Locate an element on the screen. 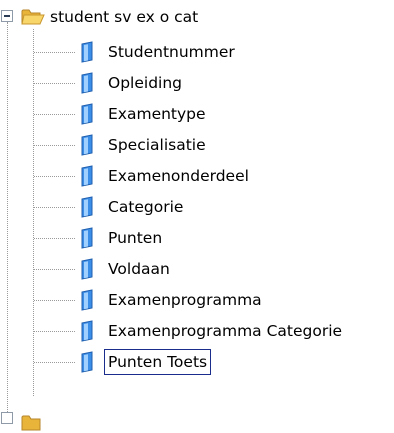 This screenshot has width=394, height=433. folder-icon is located at coordinates (31, 423).